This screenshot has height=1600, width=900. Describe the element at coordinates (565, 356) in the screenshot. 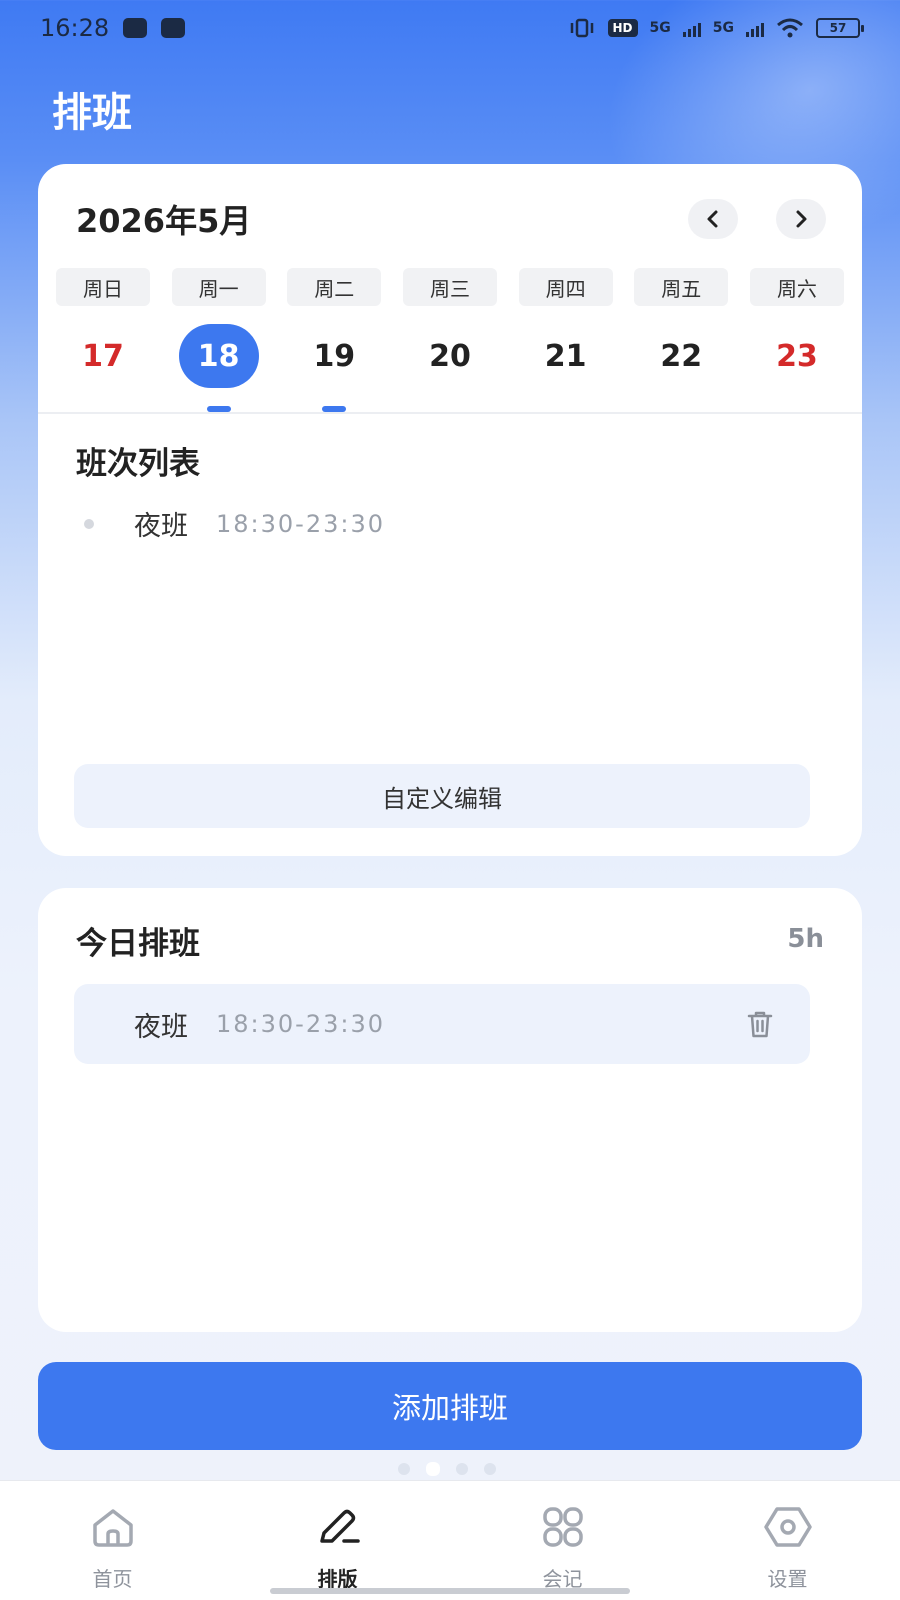

I see `day-number: 21` at that location.